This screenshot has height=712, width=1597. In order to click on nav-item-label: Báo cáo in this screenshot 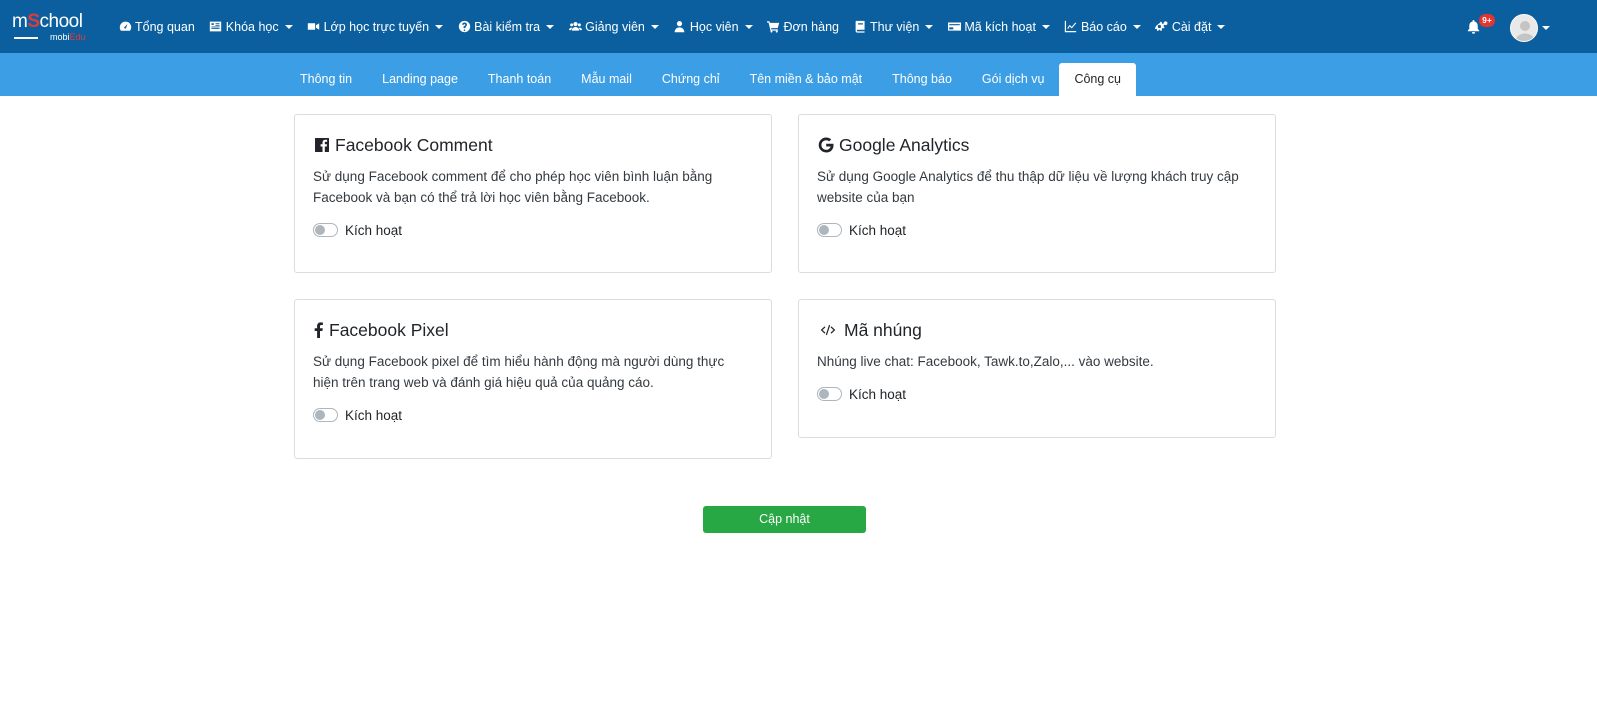, I will do `click(1103, 26)`.